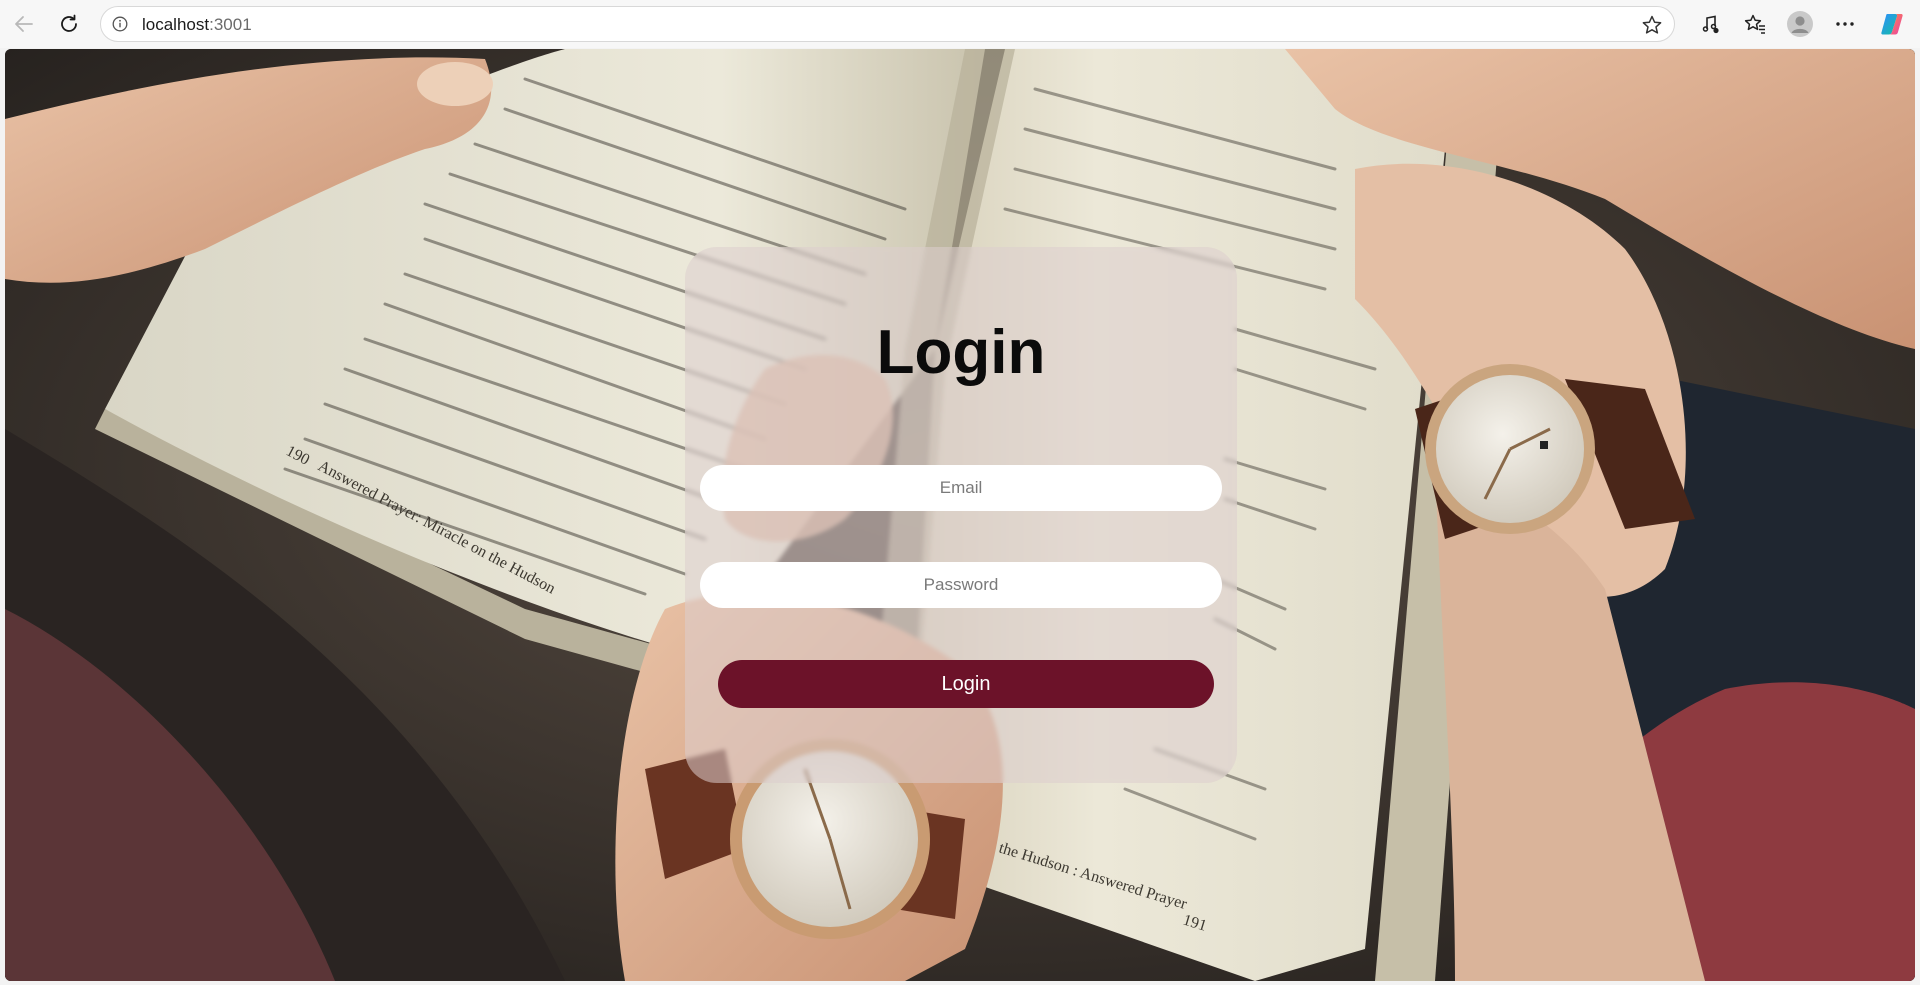 This screenshot has height=985, width=1920. What do you see at coordinates (887, 24) in the screenshot?
I see `address-bar: localhost:3001` at bounding box center [887, 24].